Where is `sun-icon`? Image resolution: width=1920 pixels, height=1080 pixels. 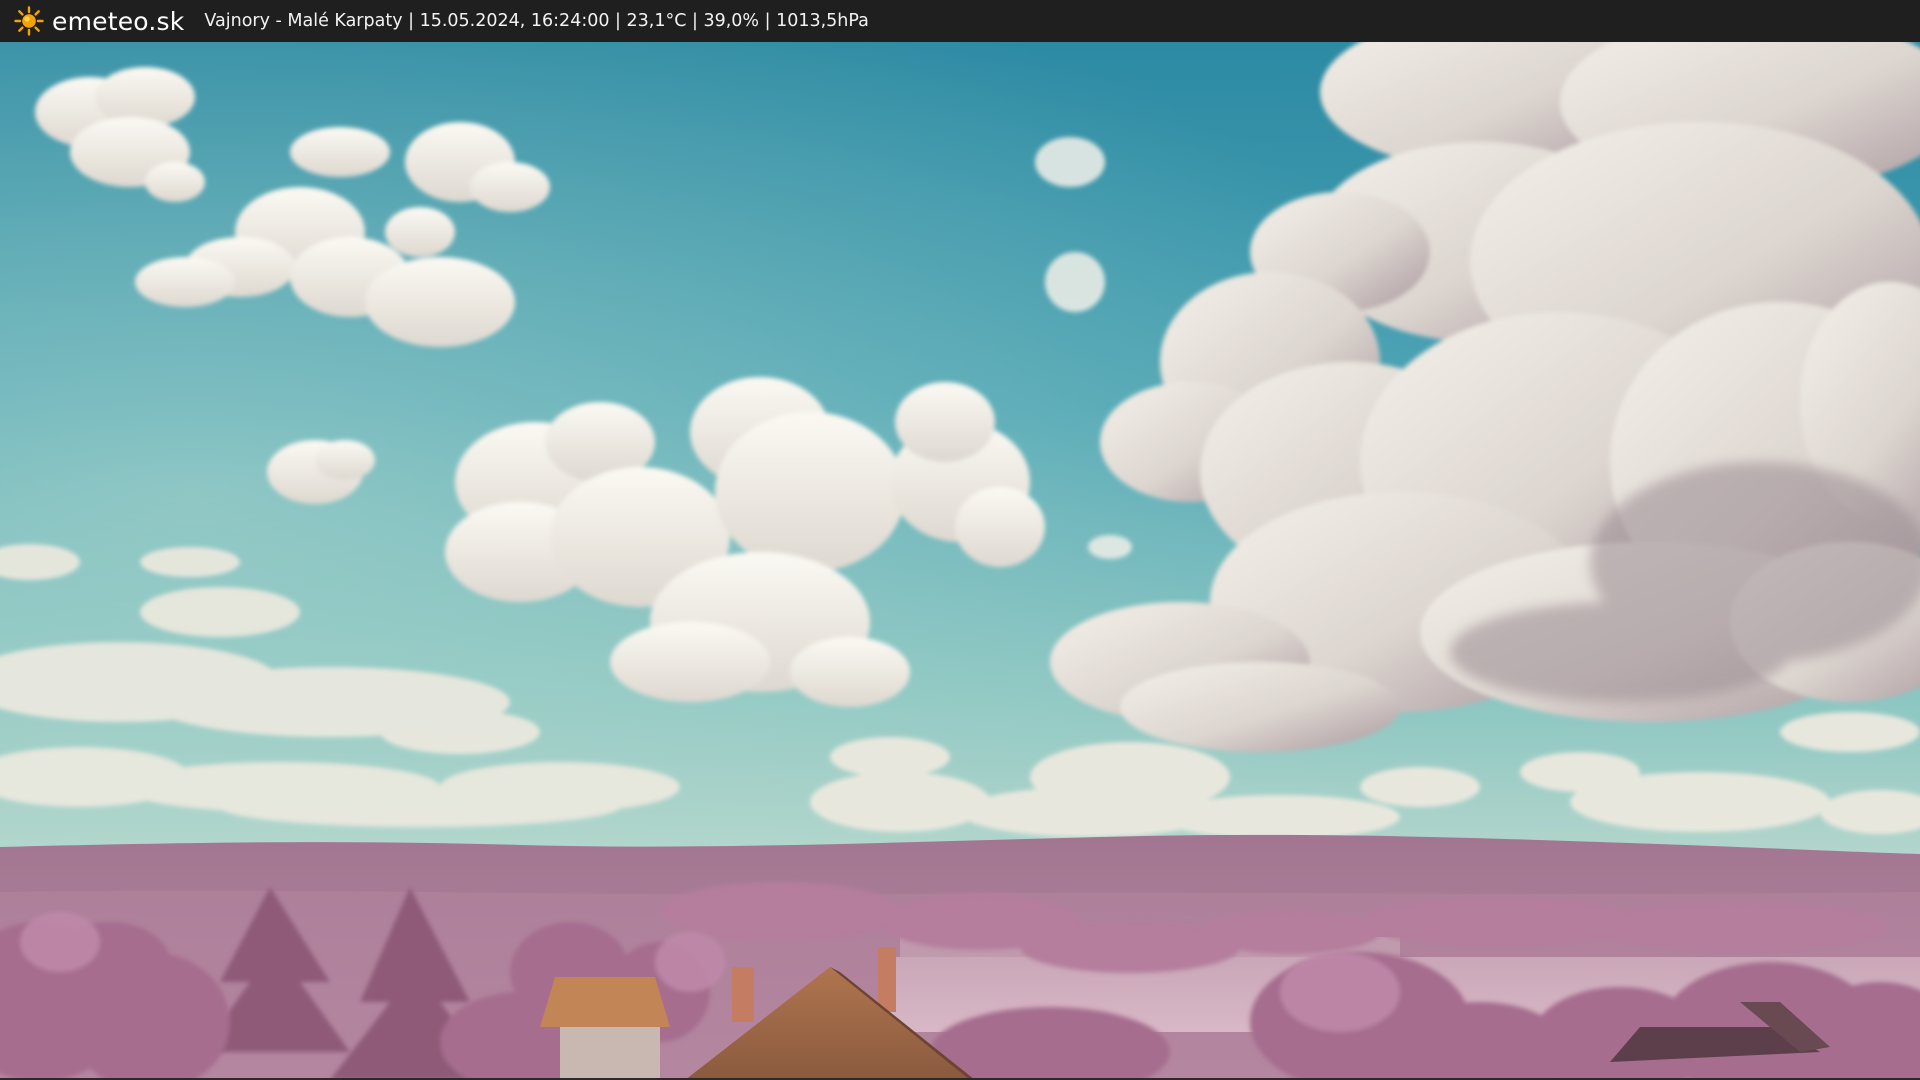 sun-icon is located at coordinates (29, 21).